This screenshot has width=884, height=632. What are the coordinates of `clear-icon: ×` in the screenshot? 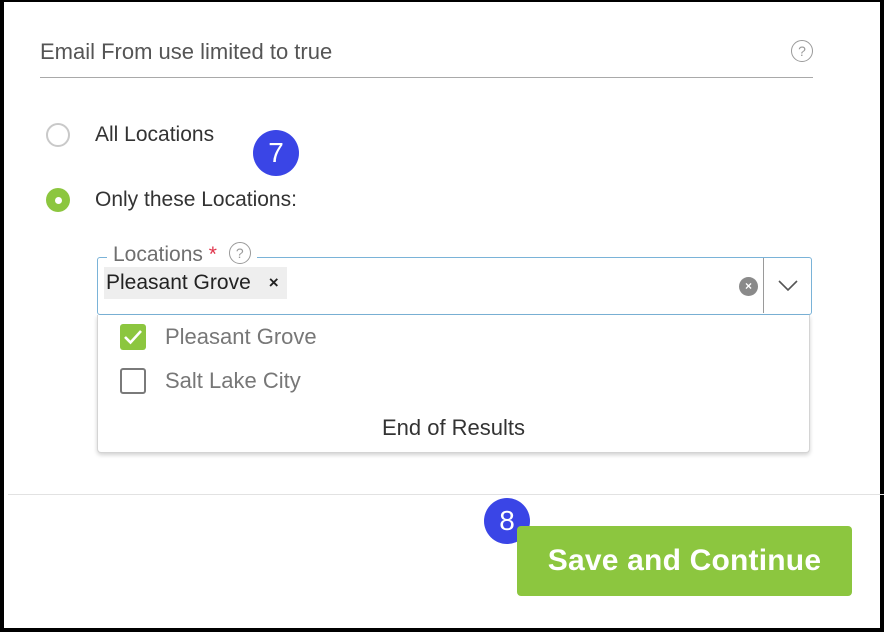 It's located at (748, 286).